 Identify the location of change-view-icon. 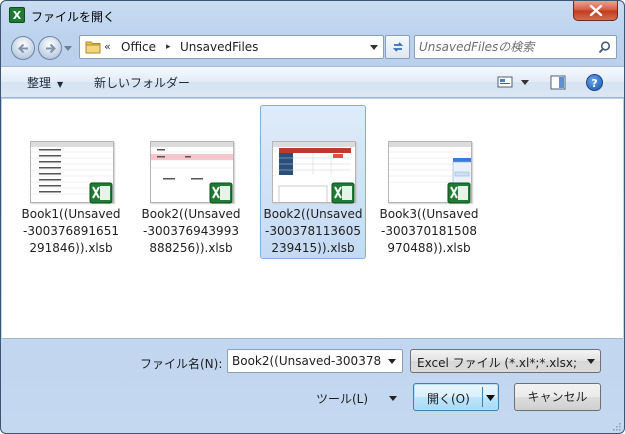
(505, 82).